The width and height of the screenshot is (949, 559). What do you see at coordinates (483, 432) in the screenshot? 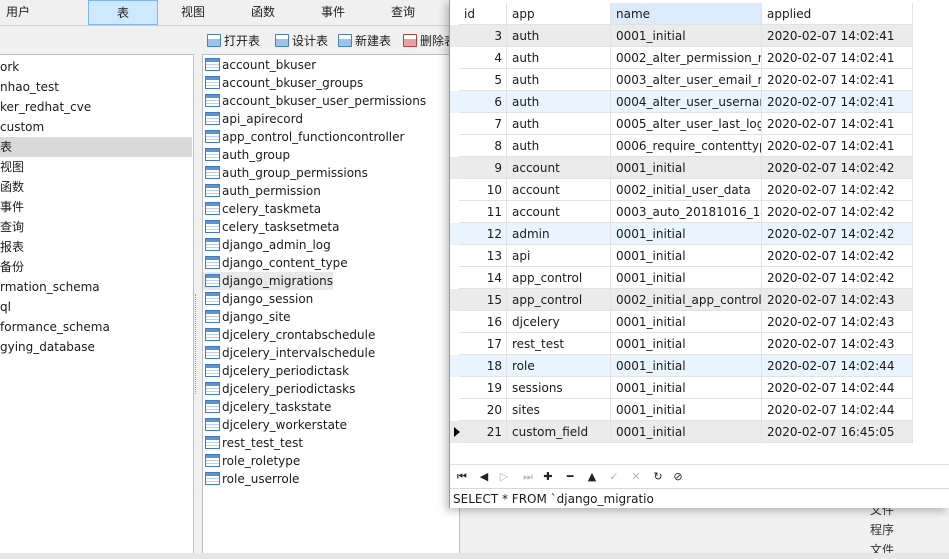
I see `cell-id: 21` at bounding box center [483, 432].